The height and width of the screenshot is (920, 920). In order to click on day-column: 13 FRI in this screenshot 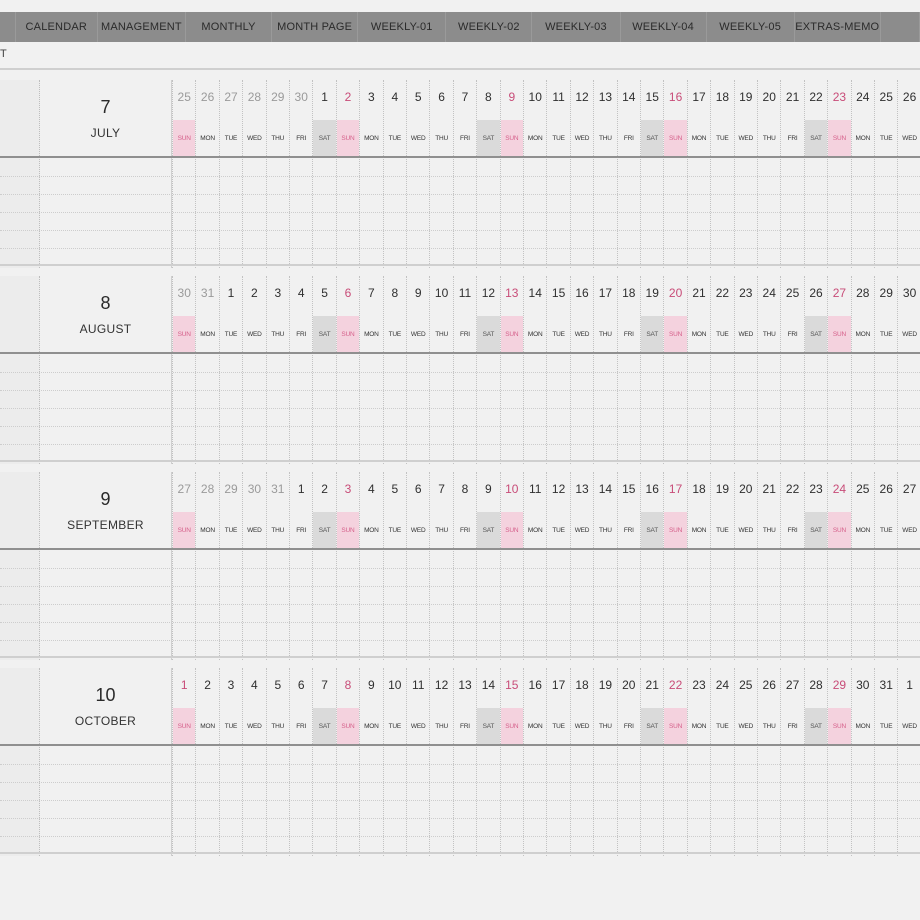, I will do `click(464, 762)`.